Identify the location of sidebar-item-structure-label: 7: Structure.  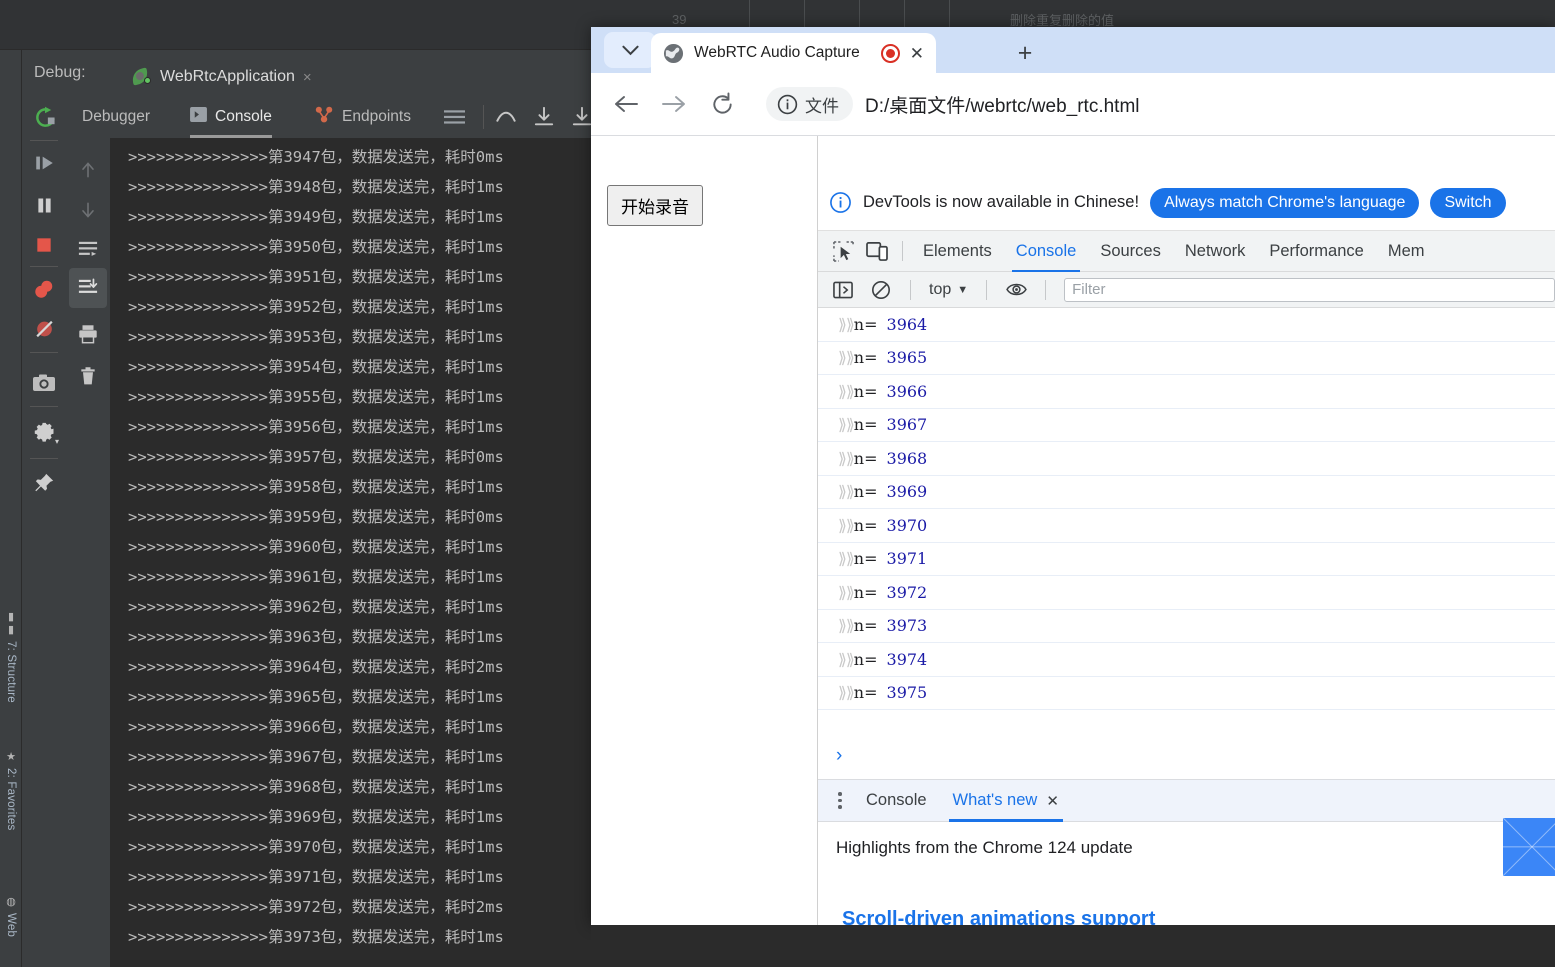
(11, 672).